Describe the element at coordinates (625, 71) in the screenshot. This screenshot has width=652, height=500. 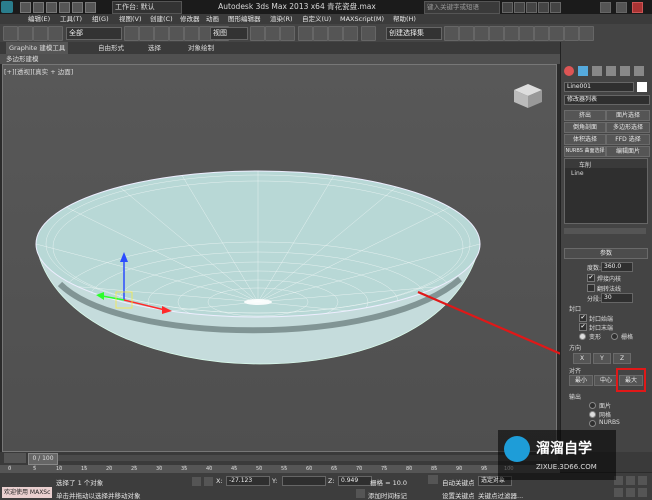
I see `display-tab-icon` at that location.